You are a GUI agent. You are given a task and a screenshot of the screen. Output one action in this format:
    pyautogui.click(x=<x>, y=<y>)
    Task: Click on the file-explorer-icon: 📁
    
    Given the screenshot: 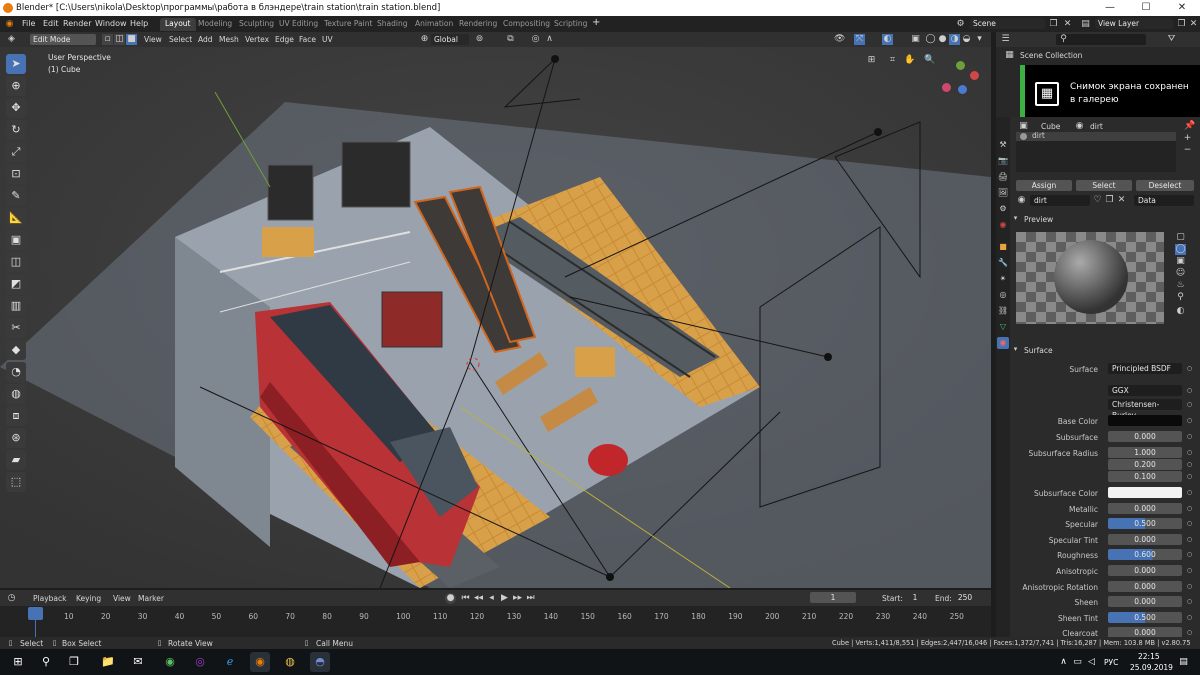 What is the action you would take?
    pyautogui.click(x=108, y=662)
    